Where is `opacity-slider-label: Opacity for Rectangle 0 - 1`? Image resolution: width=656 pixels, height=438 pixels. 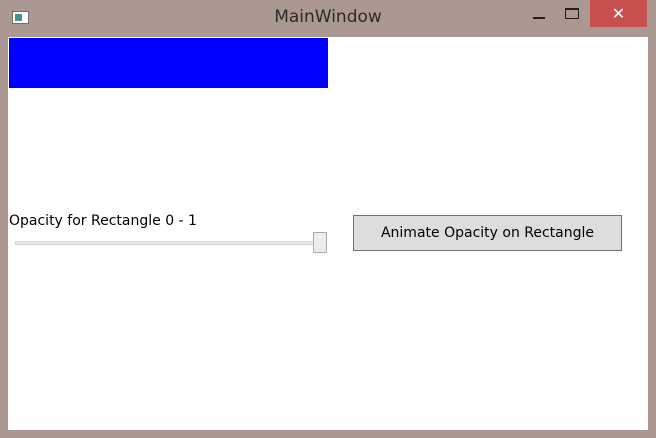
opacity-slider-label: Opacity for Rectangle 0 - 1 is located at coordinates (103, 221).